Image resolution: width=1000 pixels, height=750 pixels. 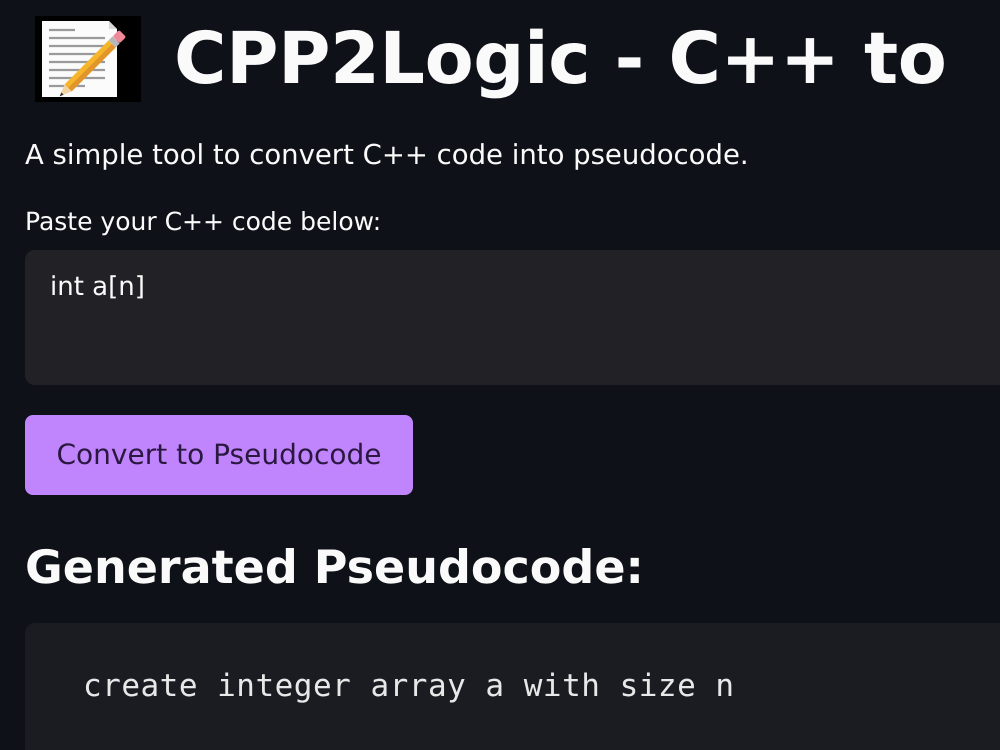 I want to click on page-title: CPP2Logic - C++ to, so click(x=560, y=59).